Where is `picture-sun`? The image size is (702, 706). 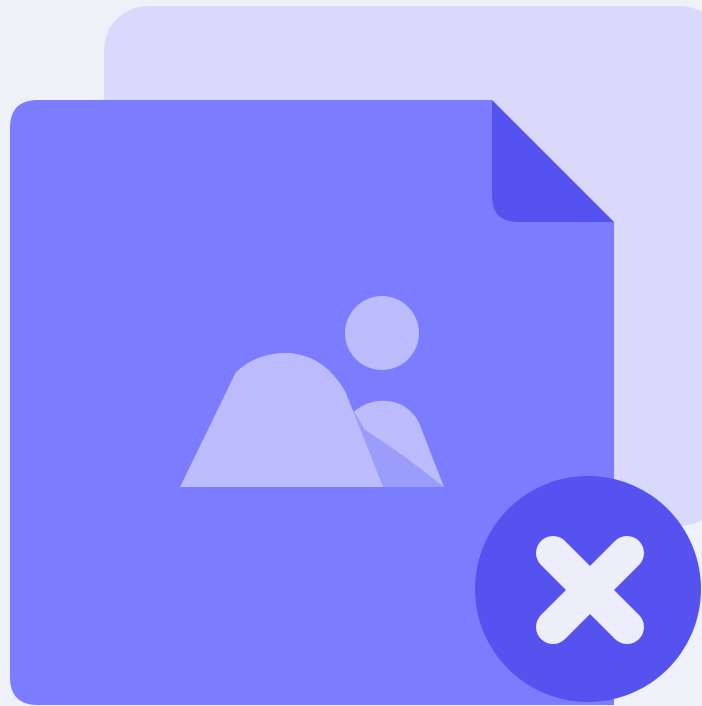 picture-sun is located at coordinates (382, 333).